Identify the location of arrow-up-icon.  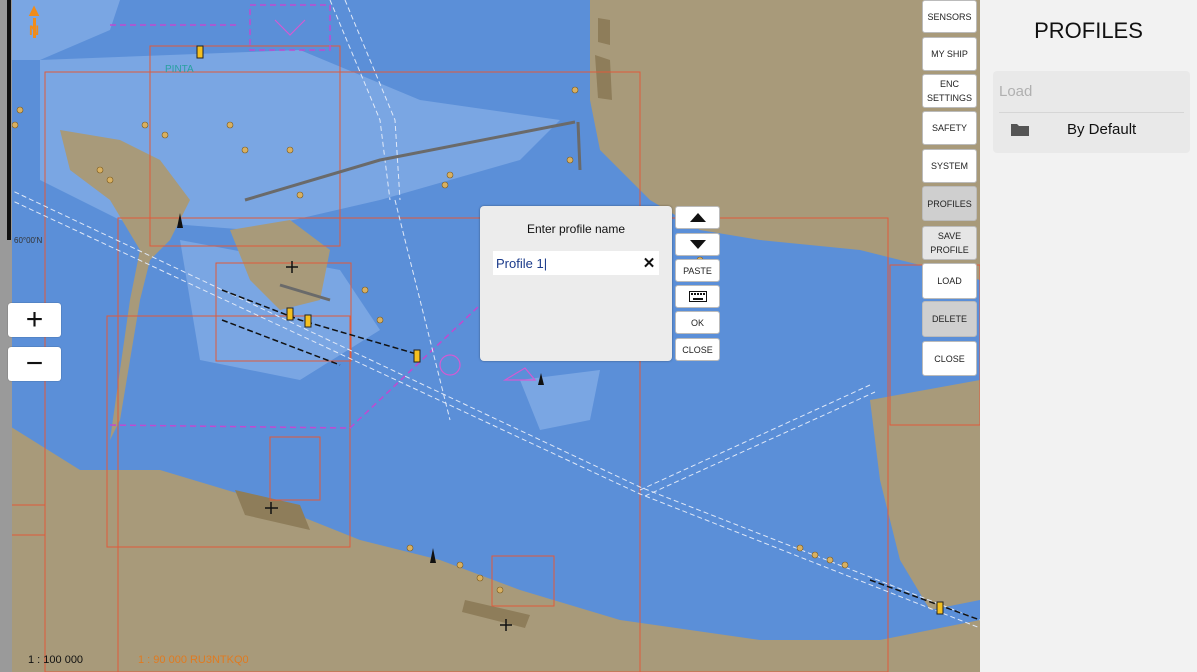
(697, 217).